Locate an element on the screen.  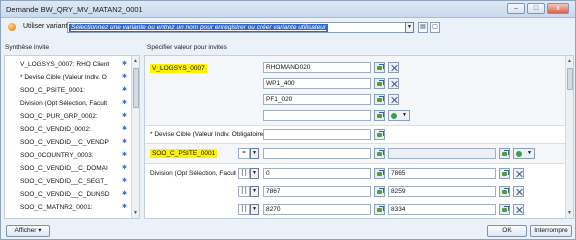
variant-label: Utiliser variante is located at coordinates (47, 26).